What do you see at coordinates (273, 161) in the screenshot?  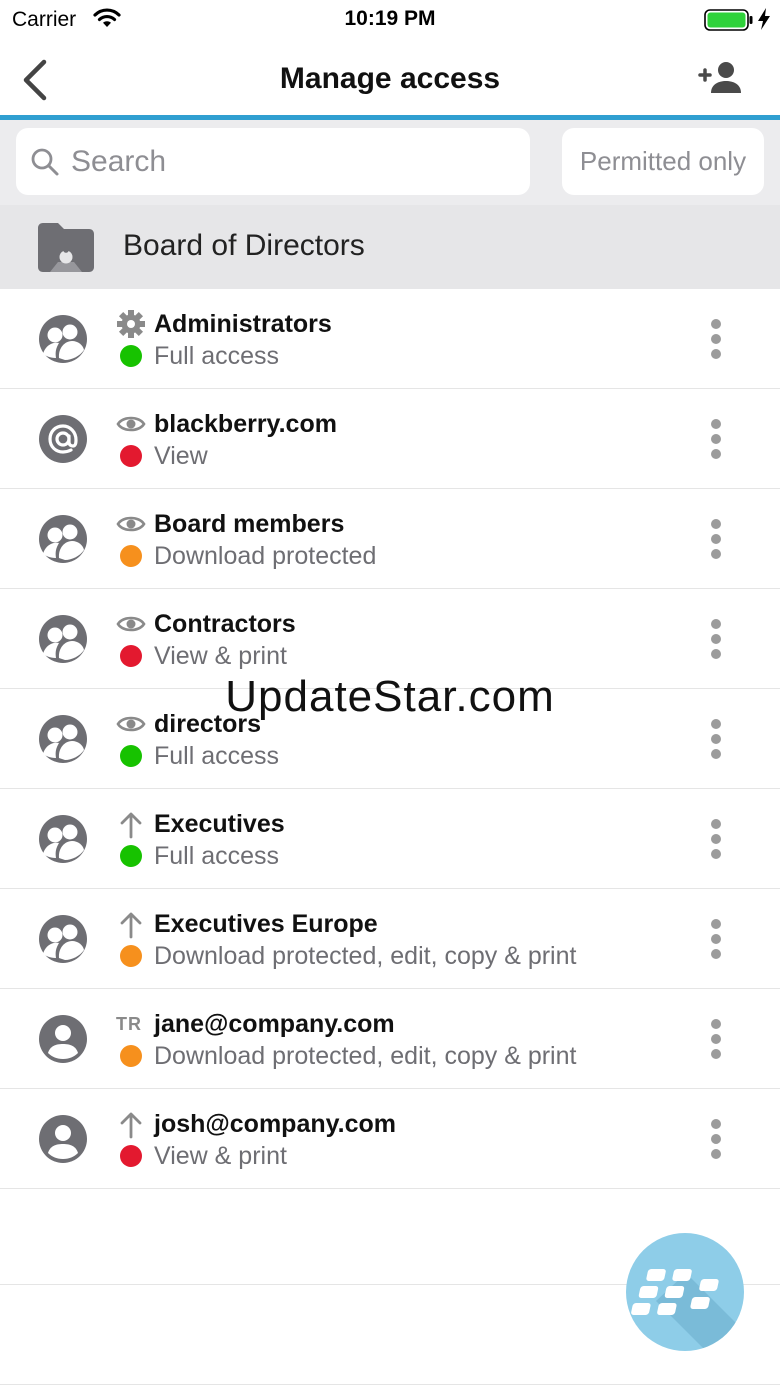 I see `search-input: Search` at bounding box center [273, 161].